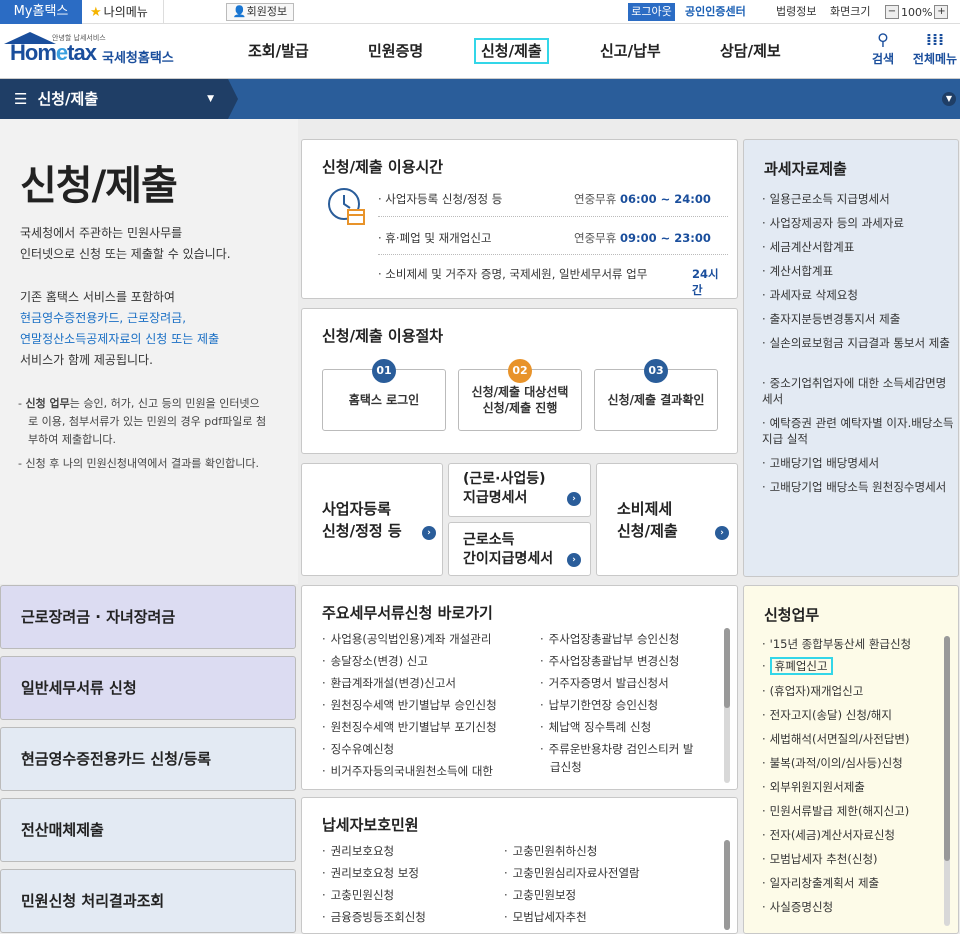 The image size is (960, 934). What do you see at coordinates (917, 12) in the screenshot?
I see `zoom-control: − 100% +` at bounding box center [917, 12].